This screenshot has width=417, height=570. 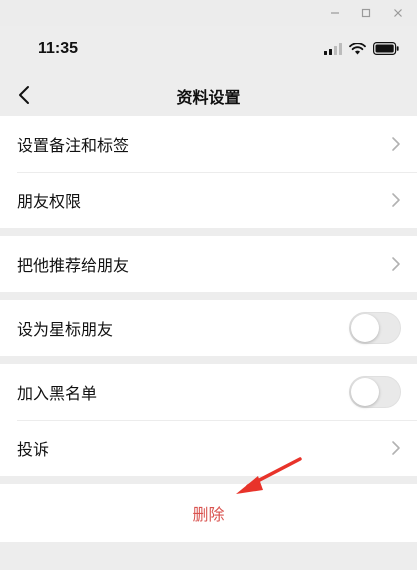 I want to click on status-icons, so click(x=361, y=49).